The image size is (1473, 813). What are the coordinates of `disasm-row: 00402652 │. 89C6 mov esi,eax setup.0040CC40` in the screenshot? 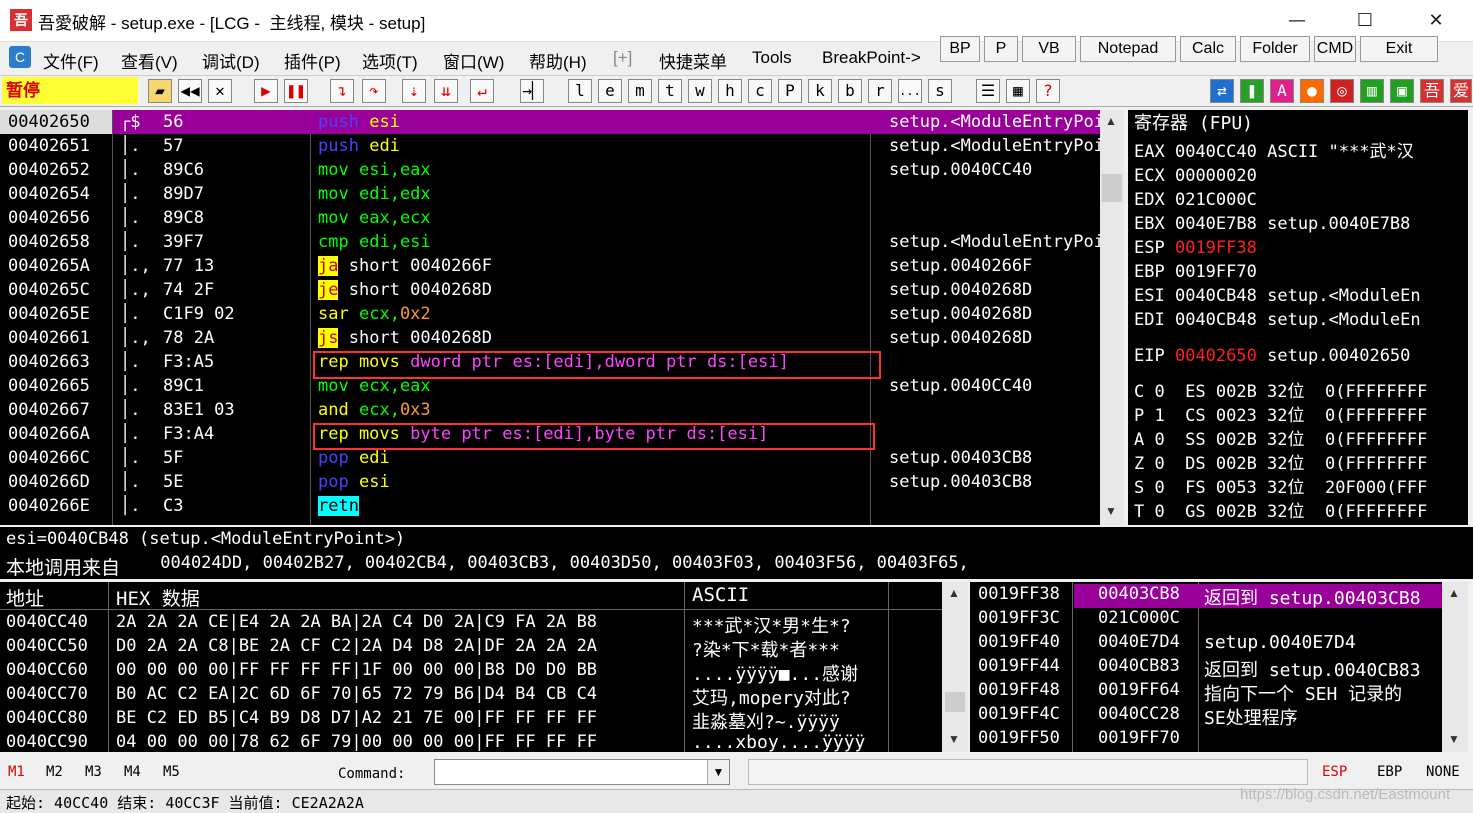 It's located at (550, 170).